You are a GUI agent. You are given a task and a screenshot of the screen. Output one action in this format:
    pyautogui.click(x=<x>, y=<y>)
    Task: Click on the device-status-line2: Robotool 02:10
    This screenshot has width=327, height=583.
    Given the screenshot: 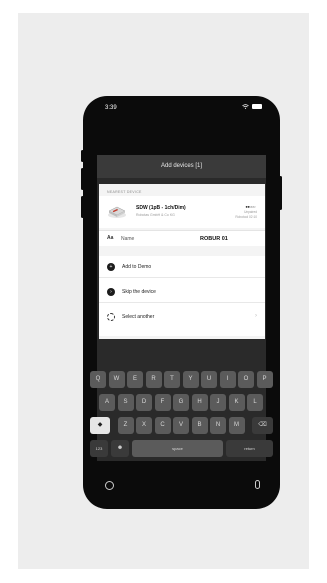 What is the action you would take?
    pyautogui.click(x=246, y=216)
    